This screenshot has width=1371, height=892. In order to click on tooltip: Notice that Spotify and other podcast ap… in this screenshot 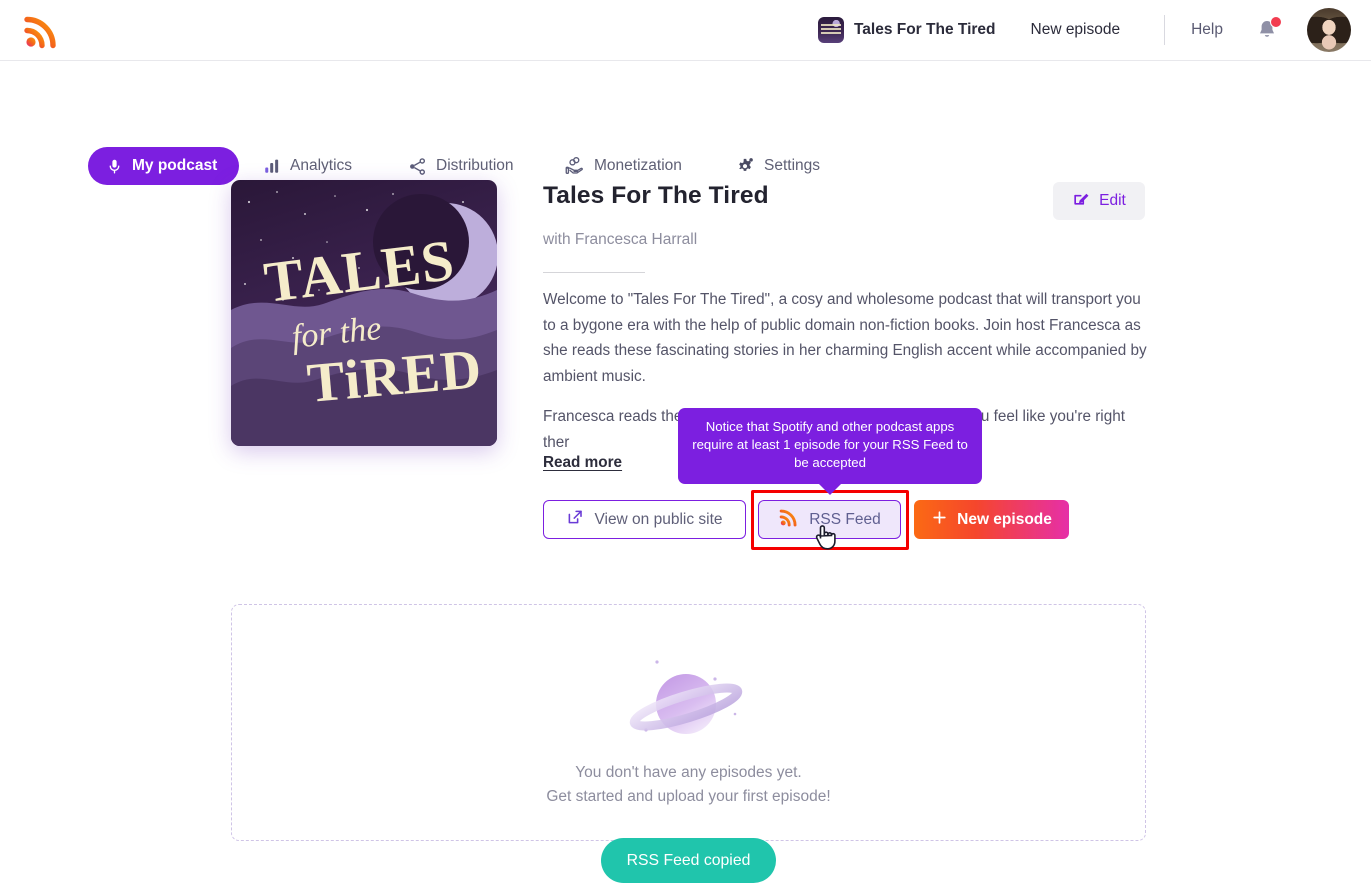, I will do `click(830, 446)`.